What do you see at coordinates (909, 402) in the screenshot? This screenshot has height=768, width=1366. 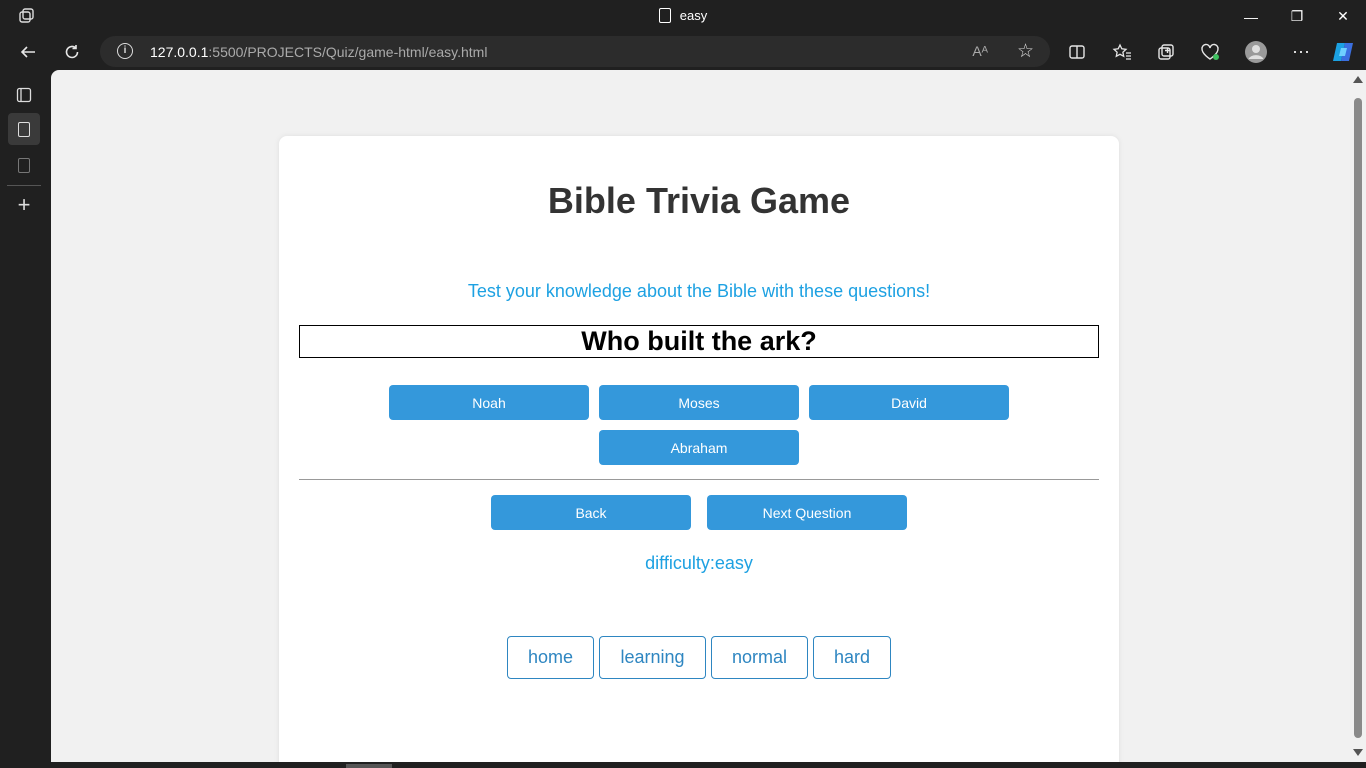 I see `answer-button-david: David` at bounding box center [909, 402].